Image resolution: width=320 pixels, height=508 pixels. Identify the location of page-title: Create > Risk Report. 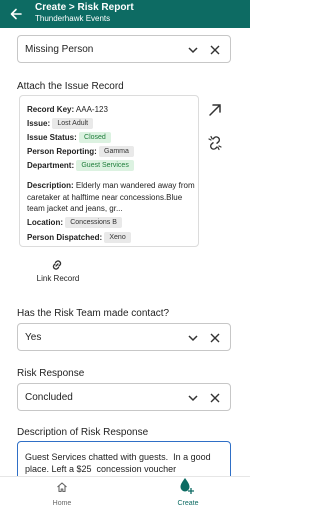
(84, 7).